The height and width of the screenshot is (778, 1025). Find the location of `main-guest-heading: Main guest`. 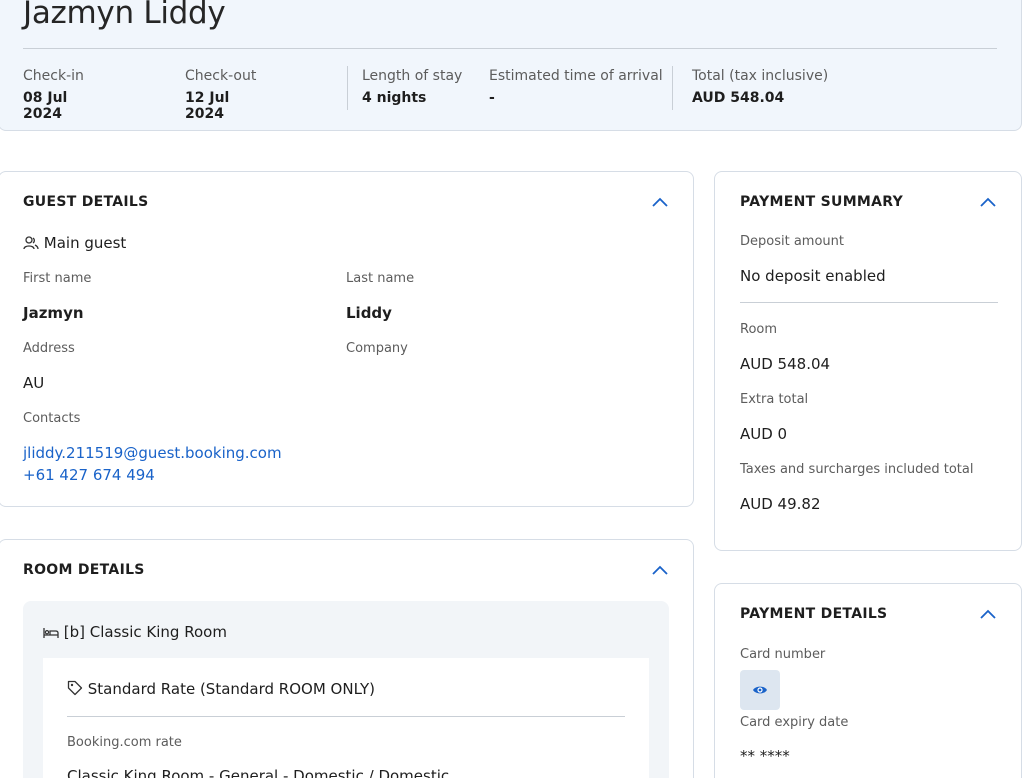

main-guest-heading: Main guest is located at coordinates (74, 243).